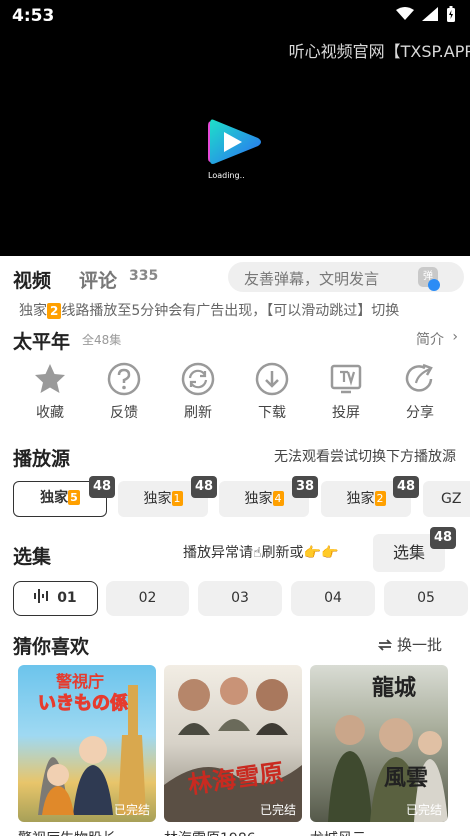 The image size is (470, 836). What do you see at coordinates (79, 681) in the screenshot?
I see `svg-text: 警視庁` at bounding box center [79, 681].